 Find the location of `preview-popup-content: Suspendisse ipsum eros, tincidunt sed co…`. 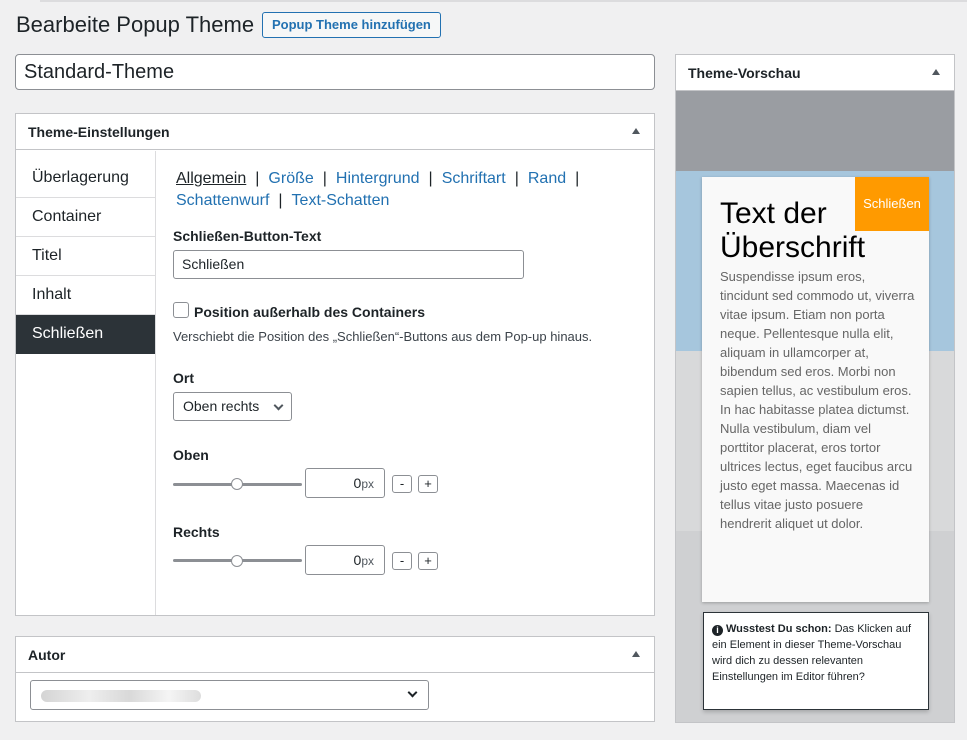

preview-popup-content: Suspendisse ipsum eros, tincidunt sed co… is located at coordinates (817, 400).